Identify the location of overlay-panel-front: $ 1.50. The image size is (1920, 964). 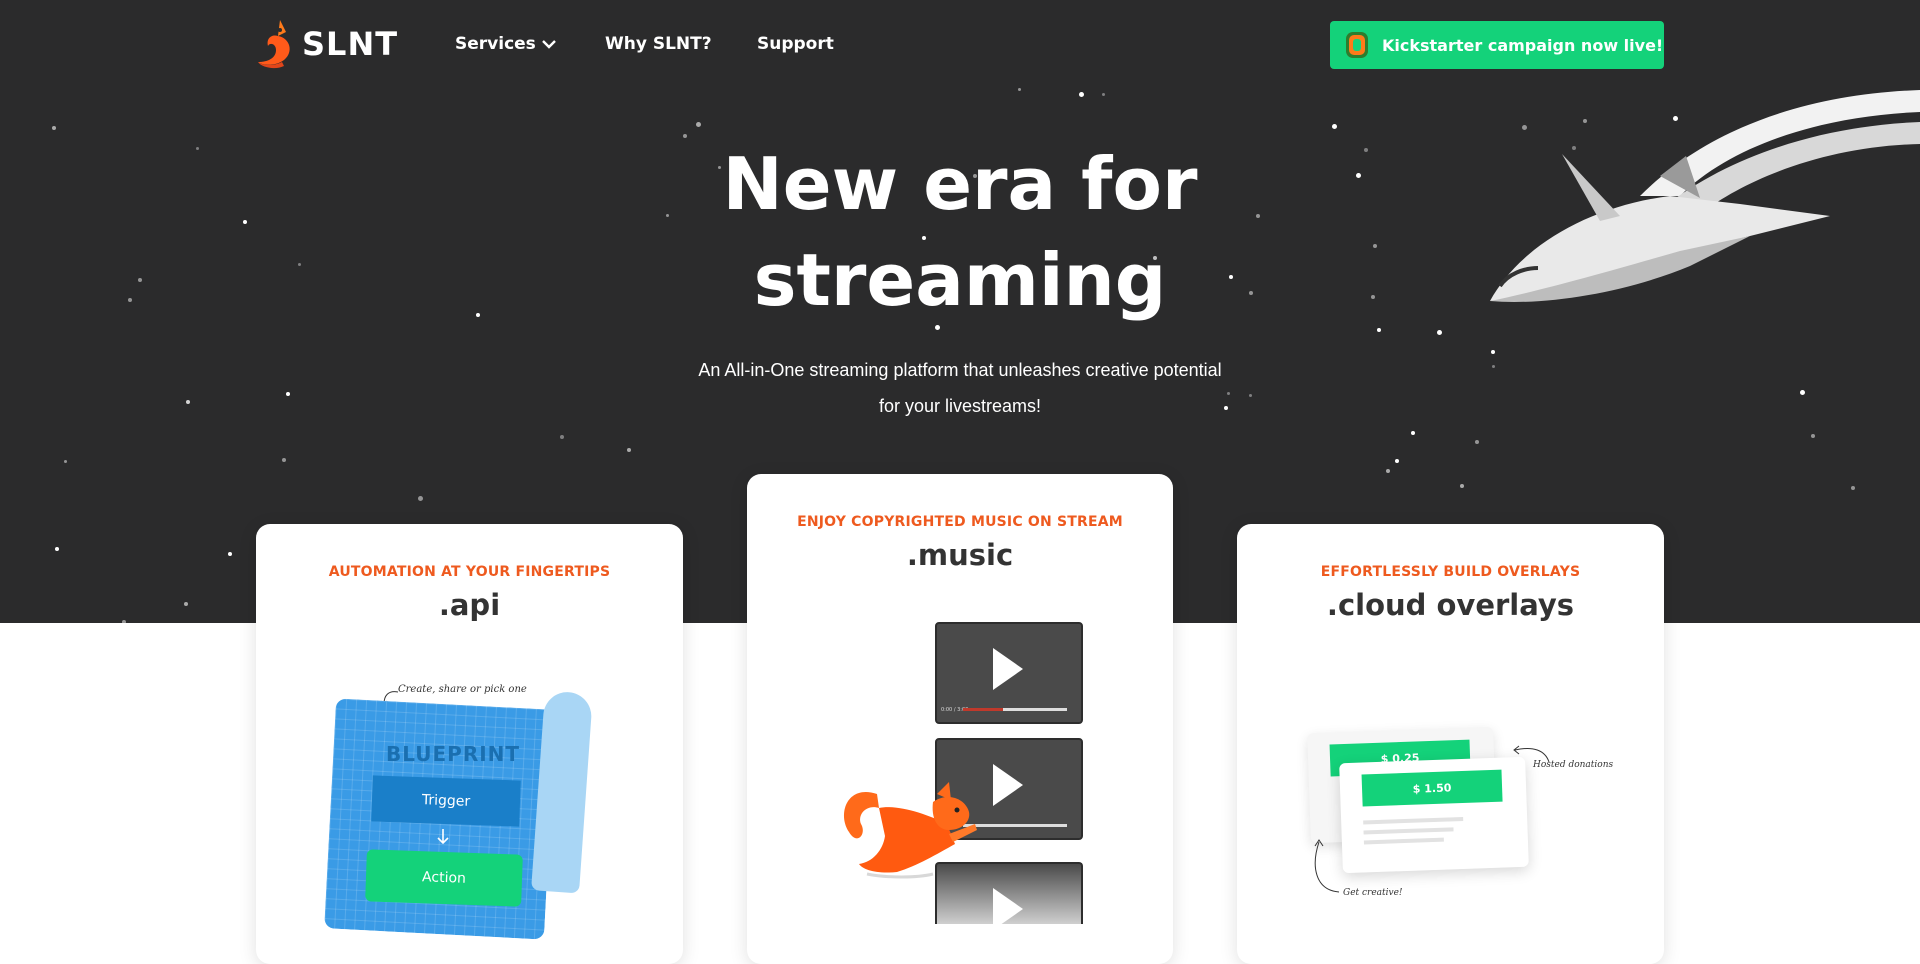
(1434, 815).